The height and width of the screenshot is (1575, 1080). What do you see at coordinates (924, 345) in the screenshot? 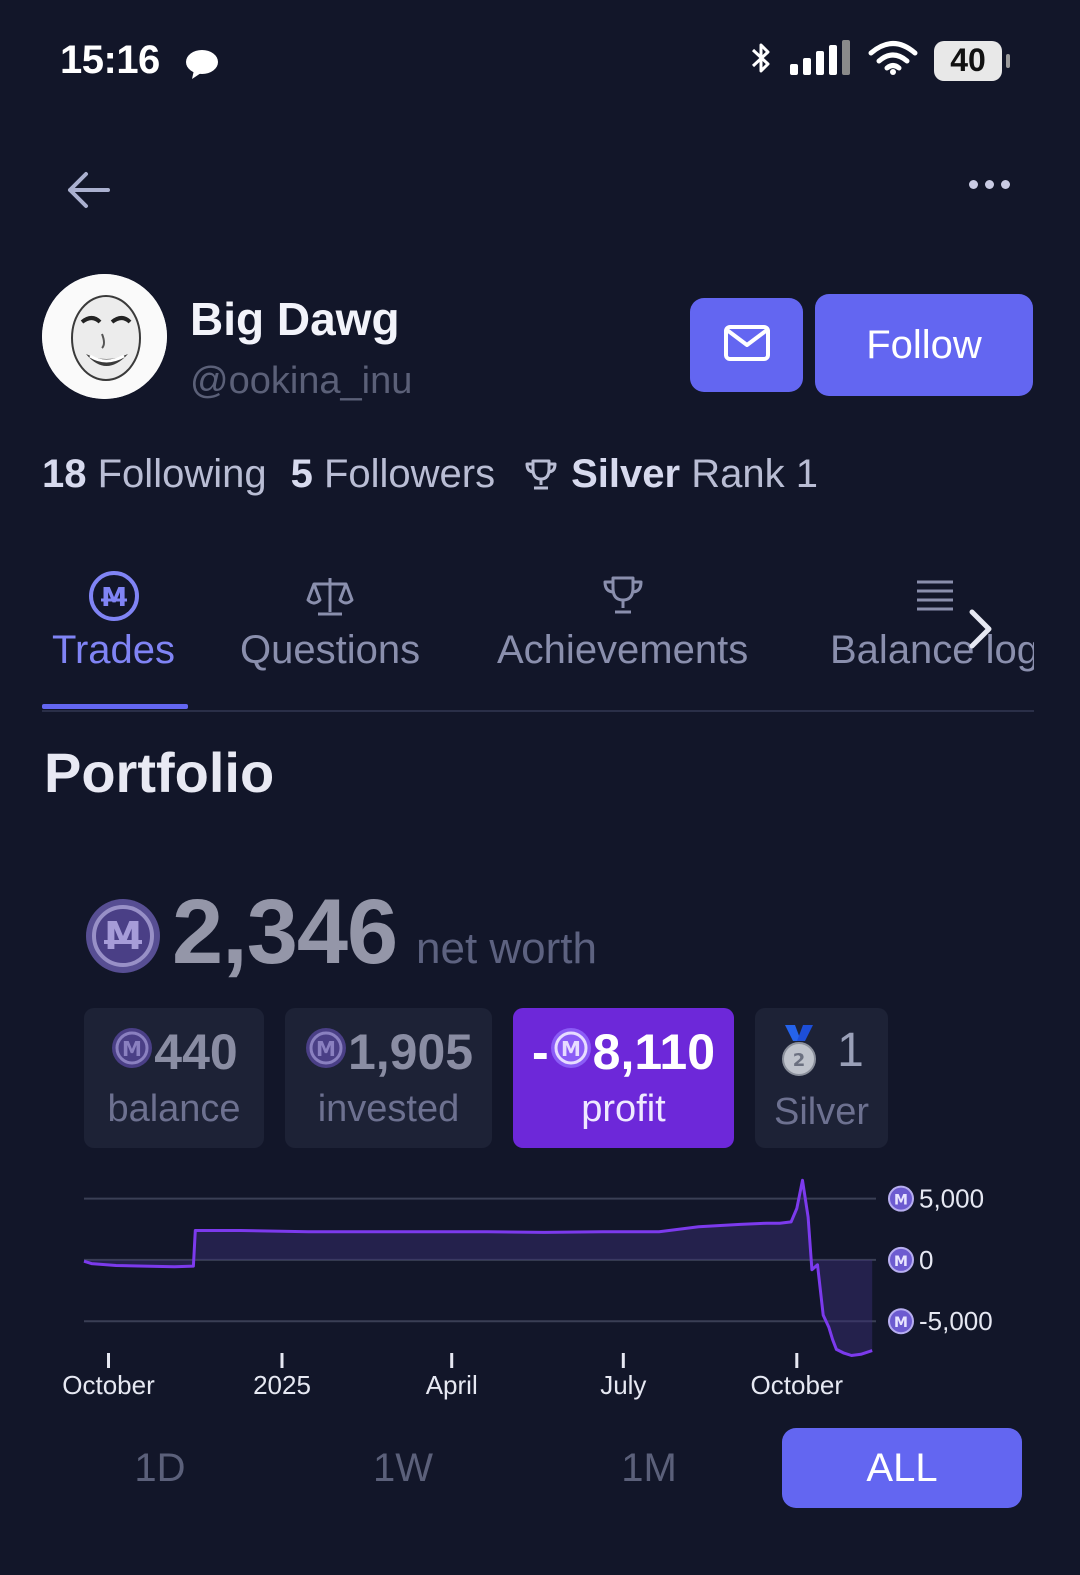
I see `follow-button: Follow` at bounding box center [924, 345].